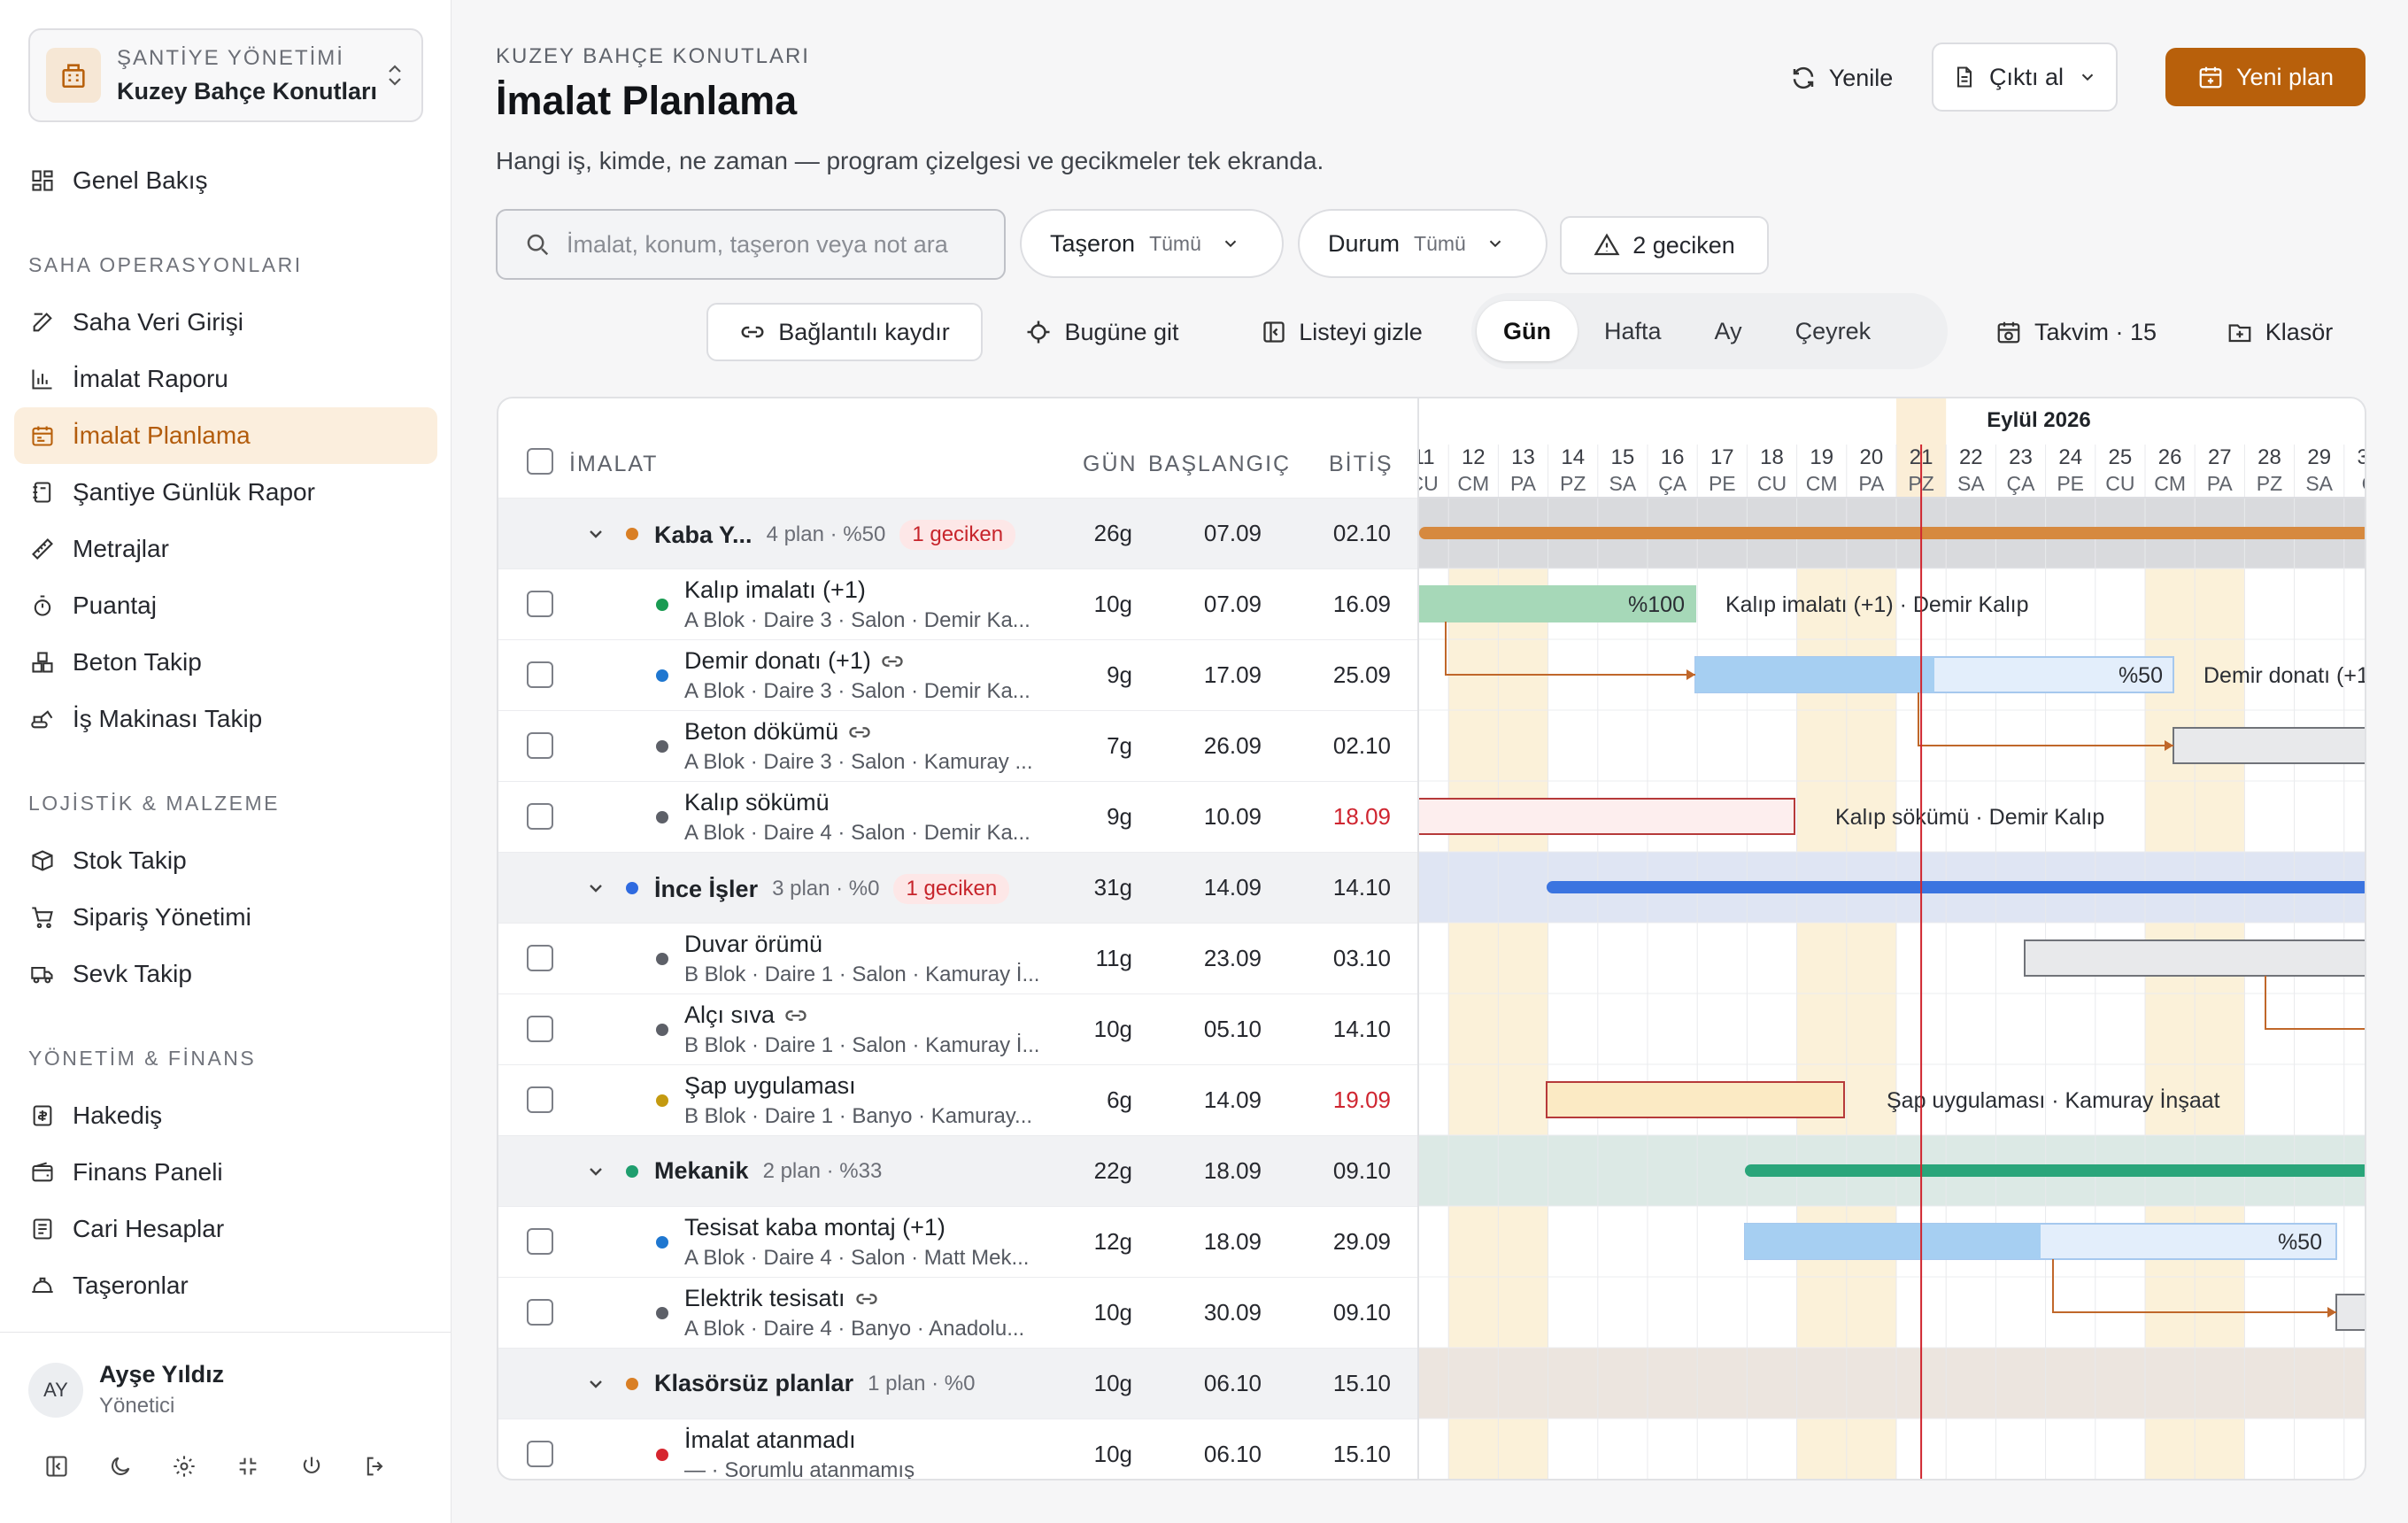 The width and height of the screenshot is (2408, 1523). I want to click on search-field, so click(751, 244).